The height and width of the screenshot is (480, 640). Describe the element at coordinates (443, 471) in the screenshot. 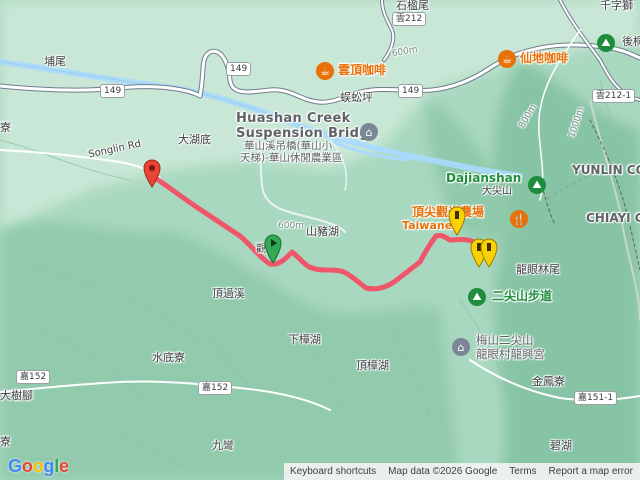

I see `map-data-text: Map data ©2026 Google` at that location.